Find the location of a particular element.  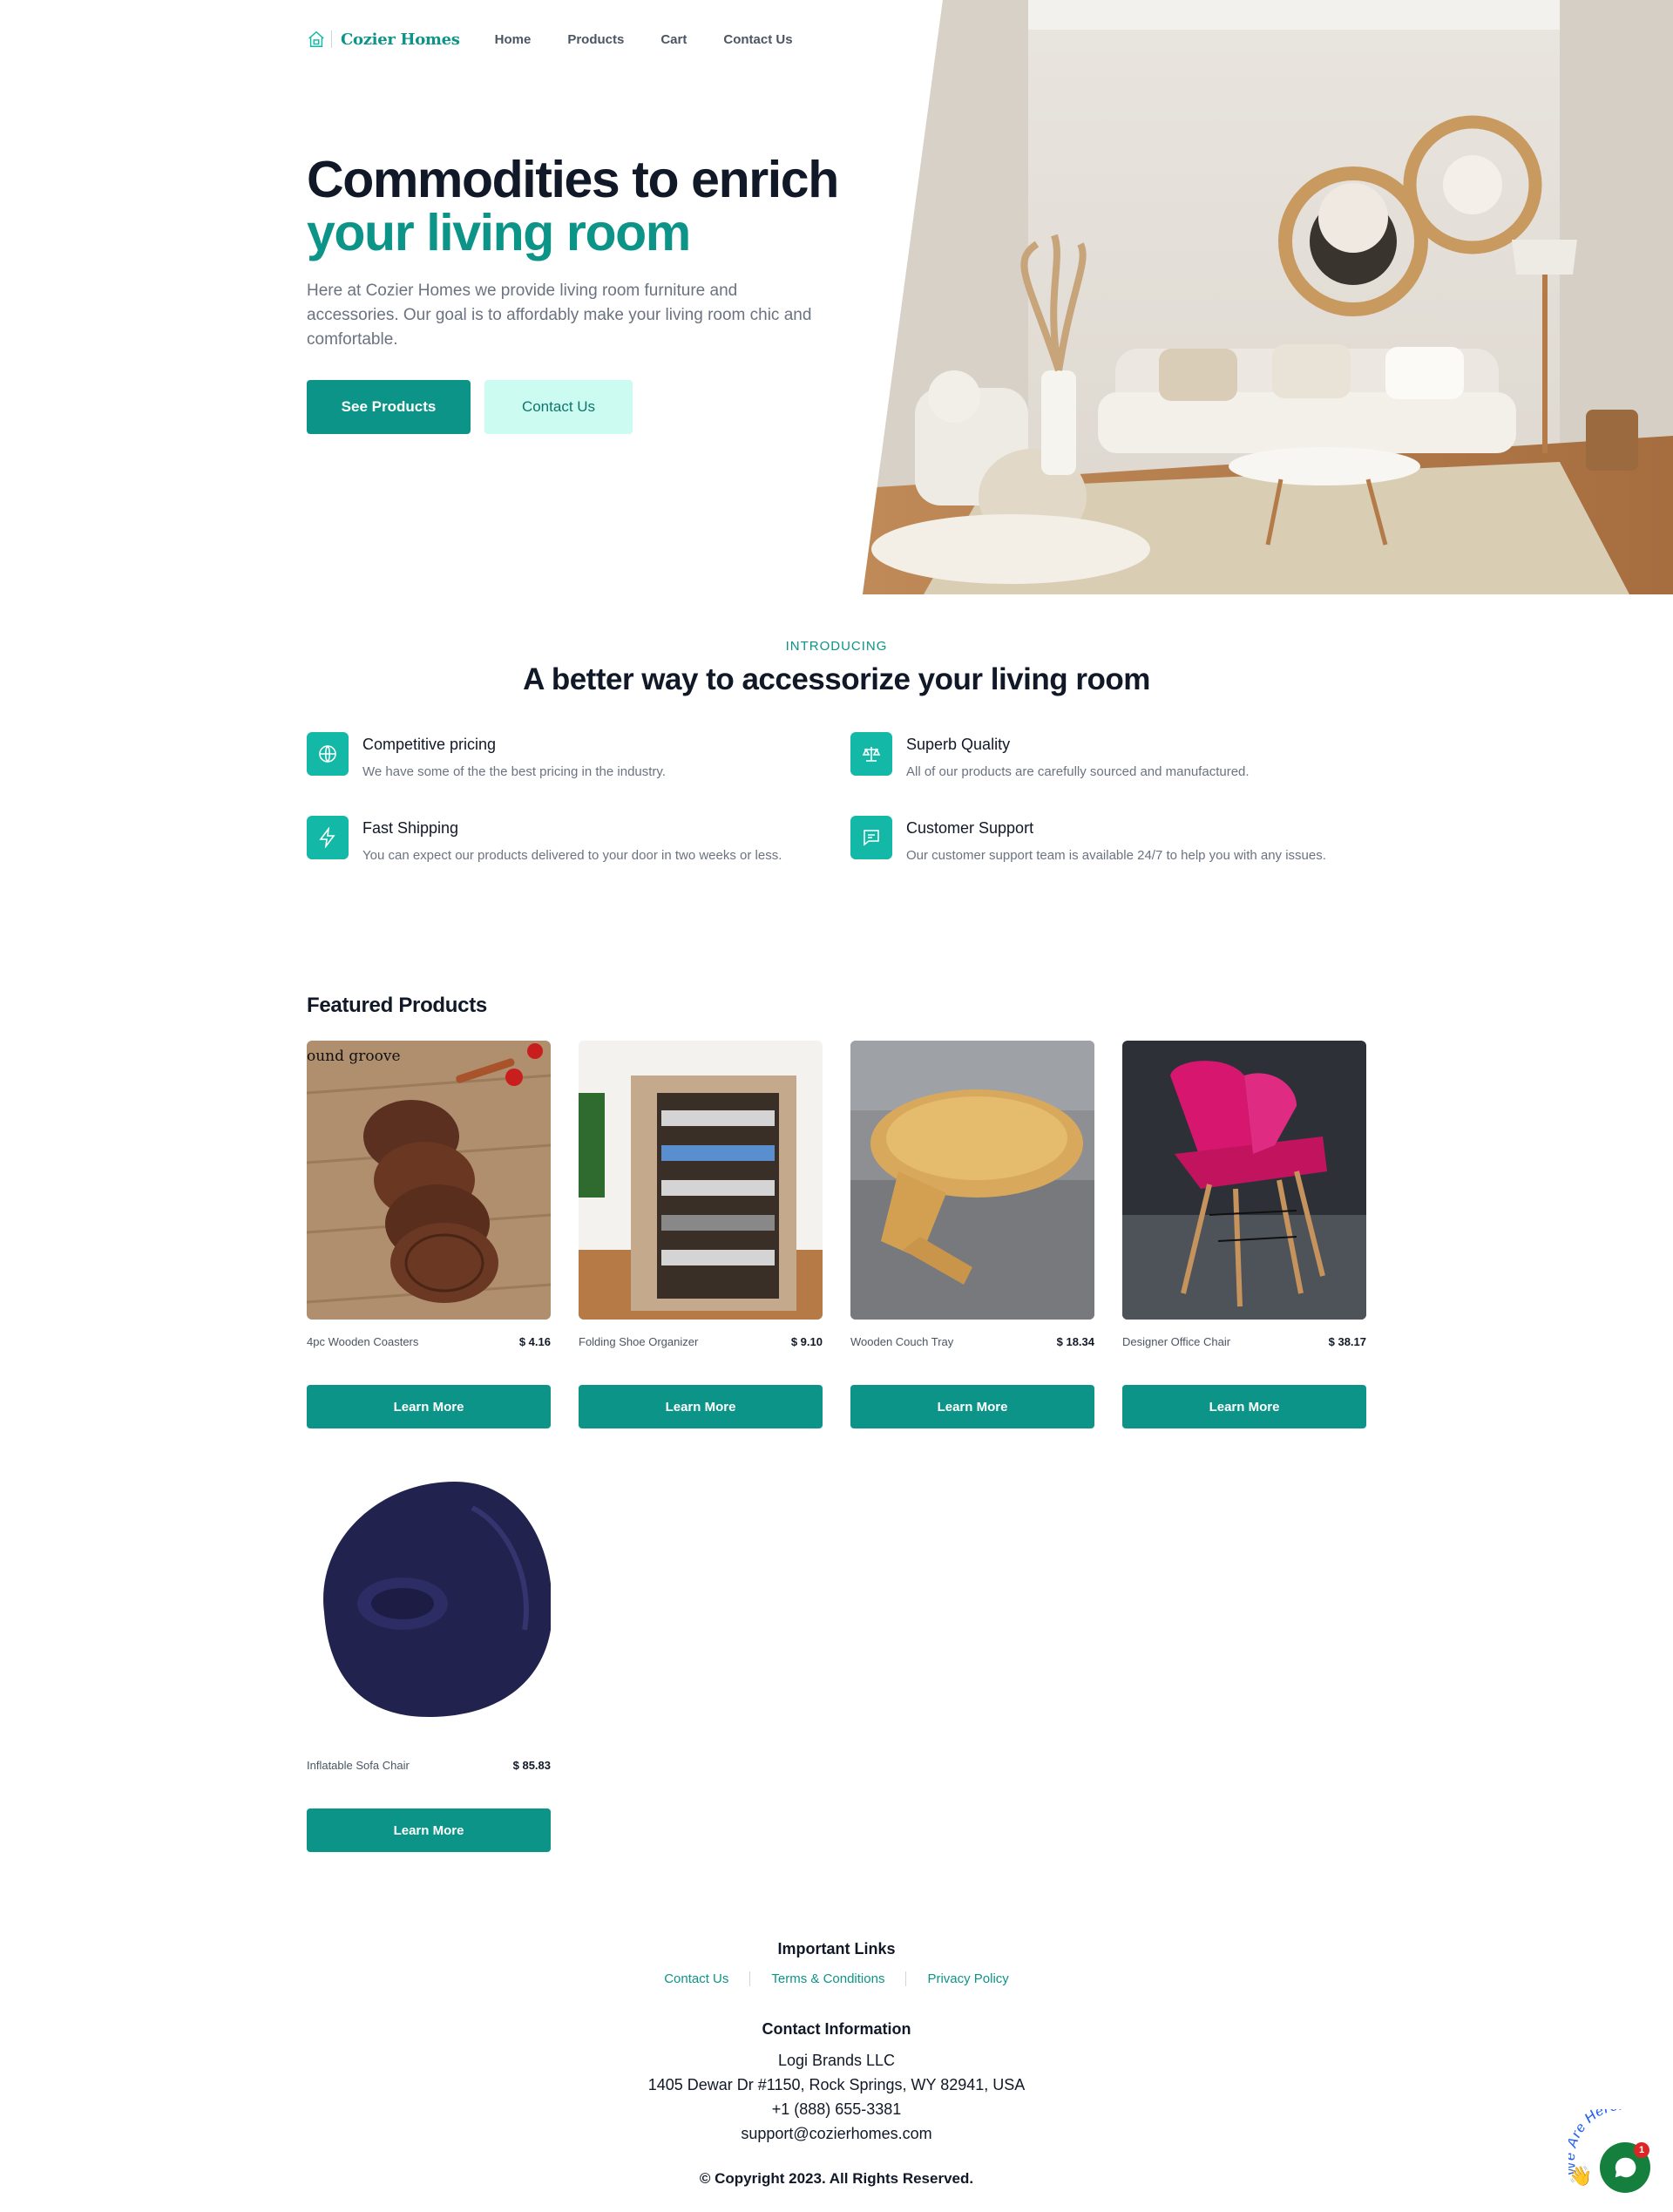

product-image-sofa-chair is located at coordinates (429, 1603).